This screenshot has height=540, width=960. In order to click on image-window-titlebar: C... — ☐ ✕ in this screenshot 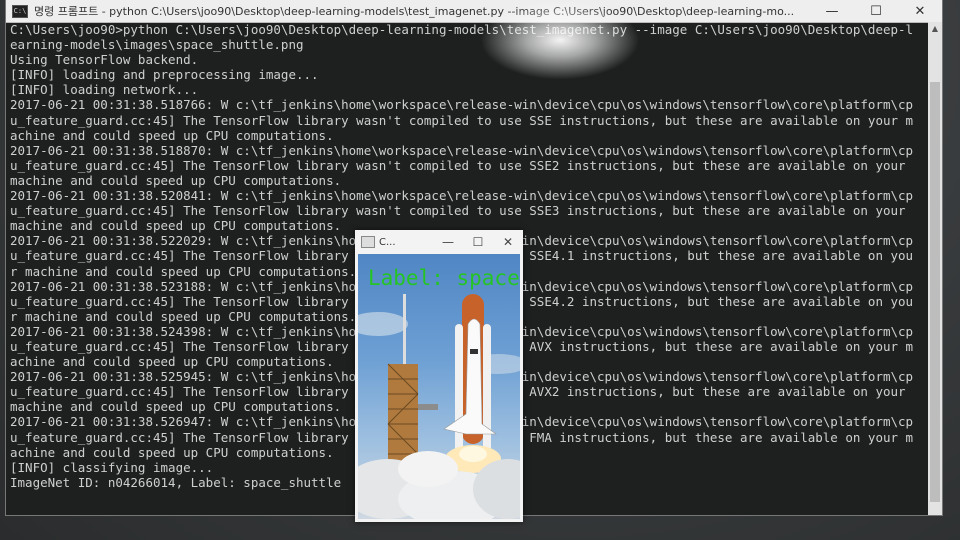, I will do `click(439, 242)`.